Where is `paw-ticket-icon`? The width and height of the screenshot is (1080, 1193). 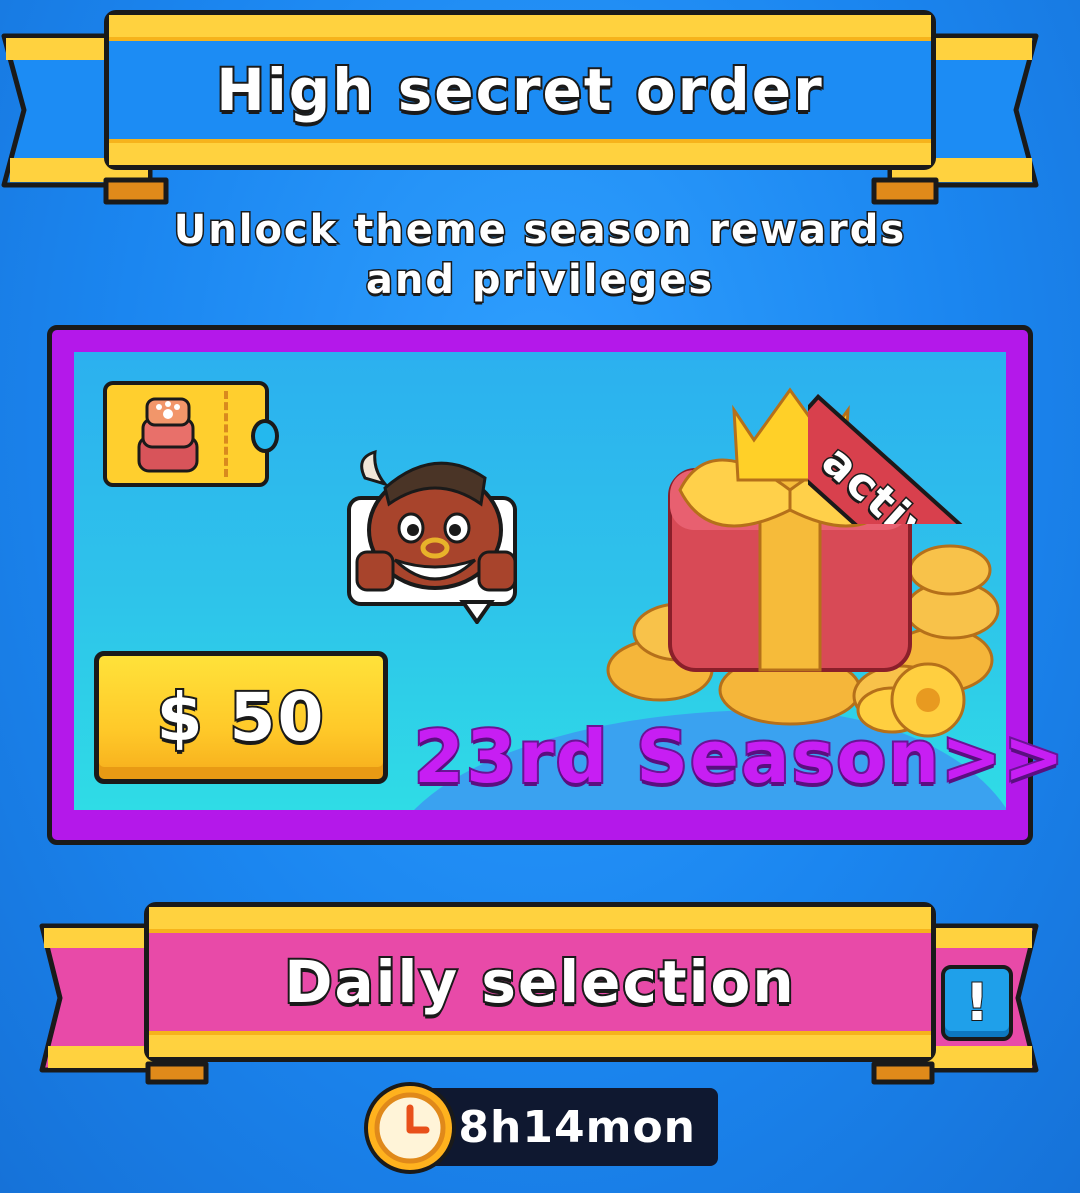 paw-ticket-icon is located at coordinates (191, 434).